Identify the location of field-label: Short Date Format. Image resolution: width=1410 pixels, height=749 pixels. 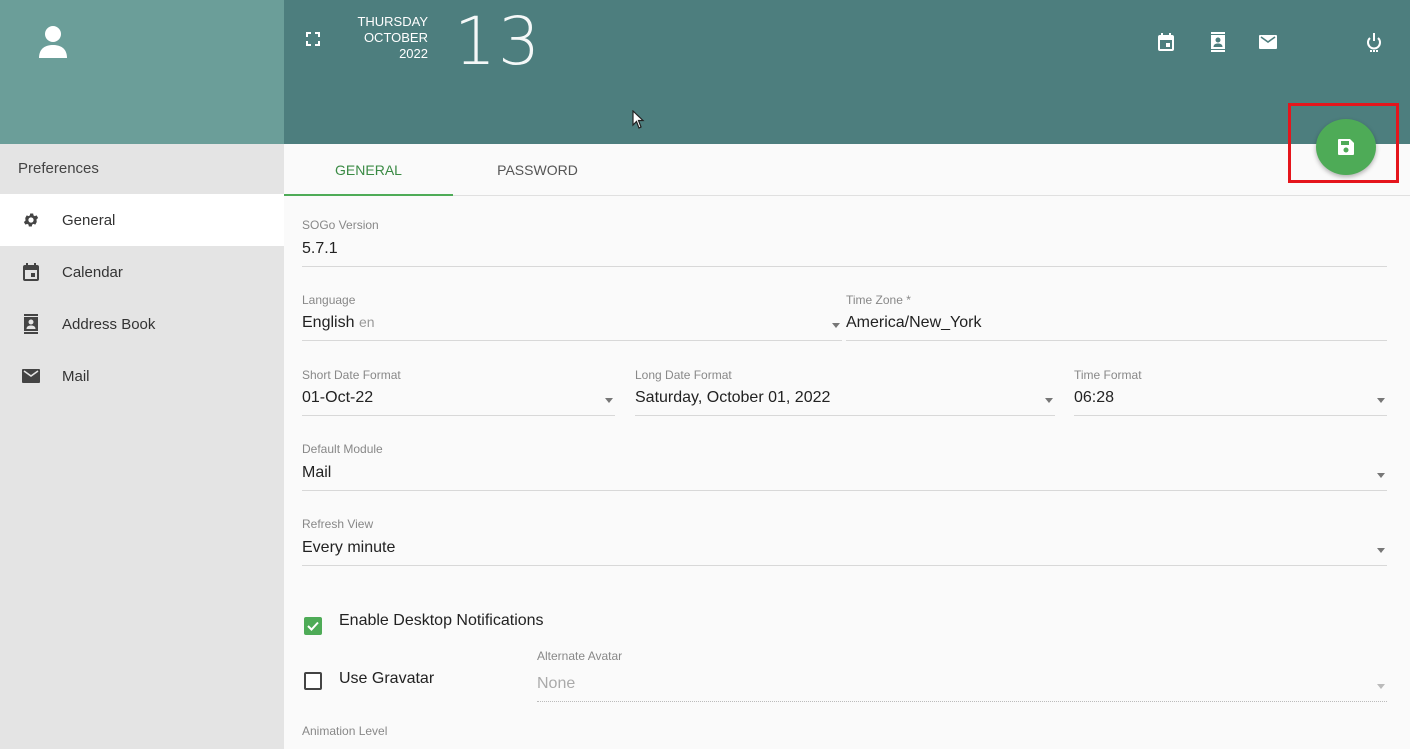
(351, 375).